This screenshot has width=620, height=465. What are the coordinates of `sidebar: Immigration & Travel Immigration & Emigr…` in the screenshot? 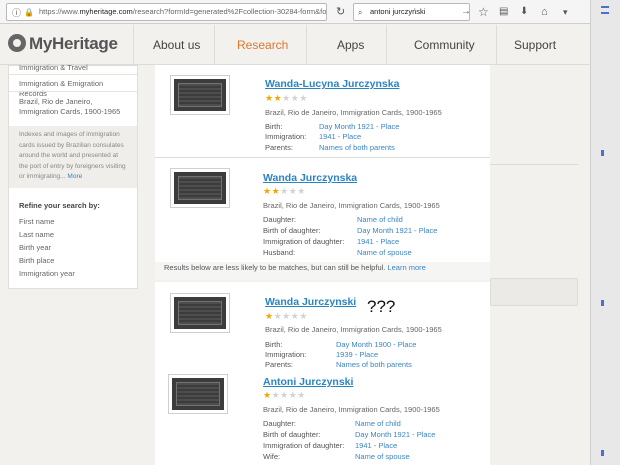 It's located at (73, 176).